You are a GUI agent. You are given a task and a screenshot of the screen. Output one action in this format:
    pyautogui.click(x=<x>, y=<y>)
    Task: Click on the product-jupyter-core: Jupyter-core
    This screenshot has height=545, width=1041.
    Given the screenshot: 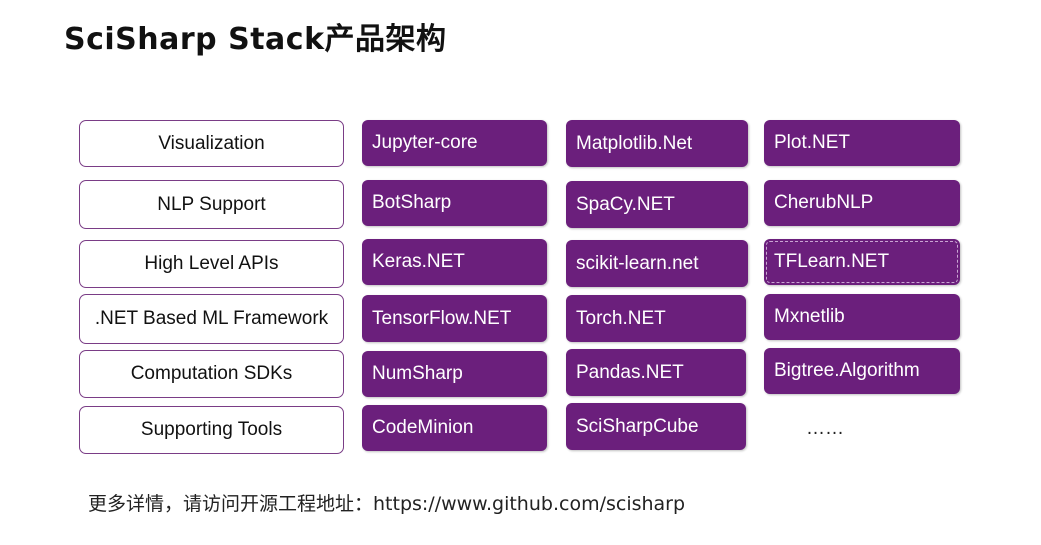 What is the action you would take?
    pyautogui.click(x=454, y=143)
    